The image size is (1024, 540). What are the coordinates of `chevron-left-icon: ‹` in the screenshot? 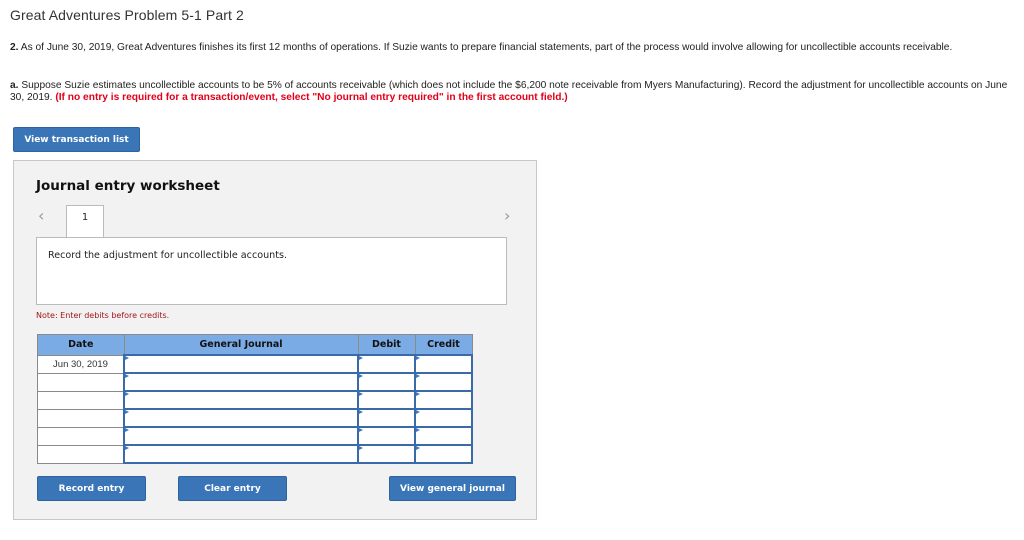 It's located at (41, 215).